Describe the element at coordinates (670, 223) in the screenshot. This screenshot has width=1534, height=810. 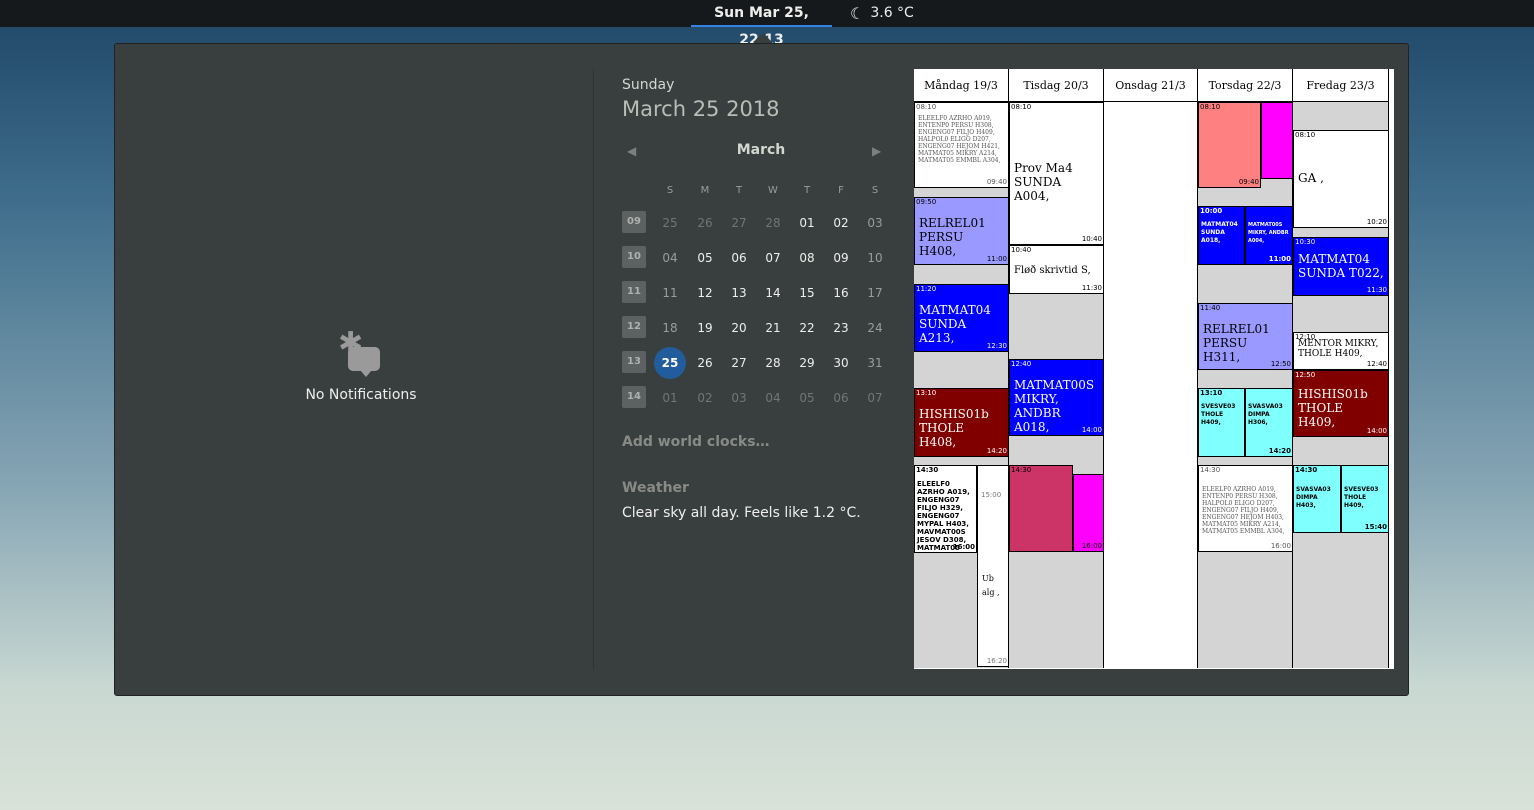
I see `calendar-day: 25` at that location.